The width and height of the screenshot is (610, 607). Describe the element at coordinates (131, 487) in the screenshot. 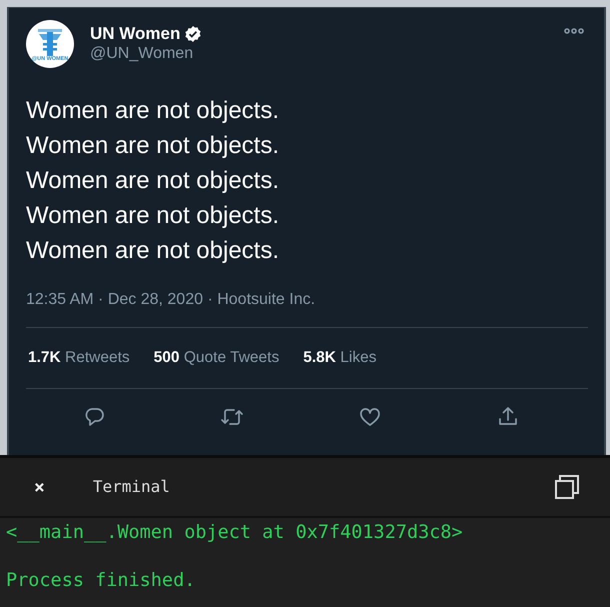

I see `terminal-title: Terminal` at that location.